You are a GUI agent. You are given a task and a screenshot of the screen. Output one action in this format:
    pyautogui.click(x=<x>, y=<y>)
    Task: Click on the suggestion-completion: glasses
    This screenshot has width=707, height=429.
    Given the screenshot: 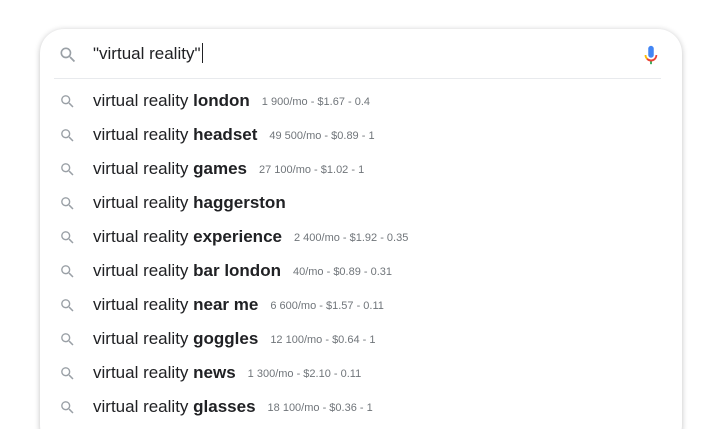 What is the action you would take?
    pyautogui.click(x=224, y=406)
    